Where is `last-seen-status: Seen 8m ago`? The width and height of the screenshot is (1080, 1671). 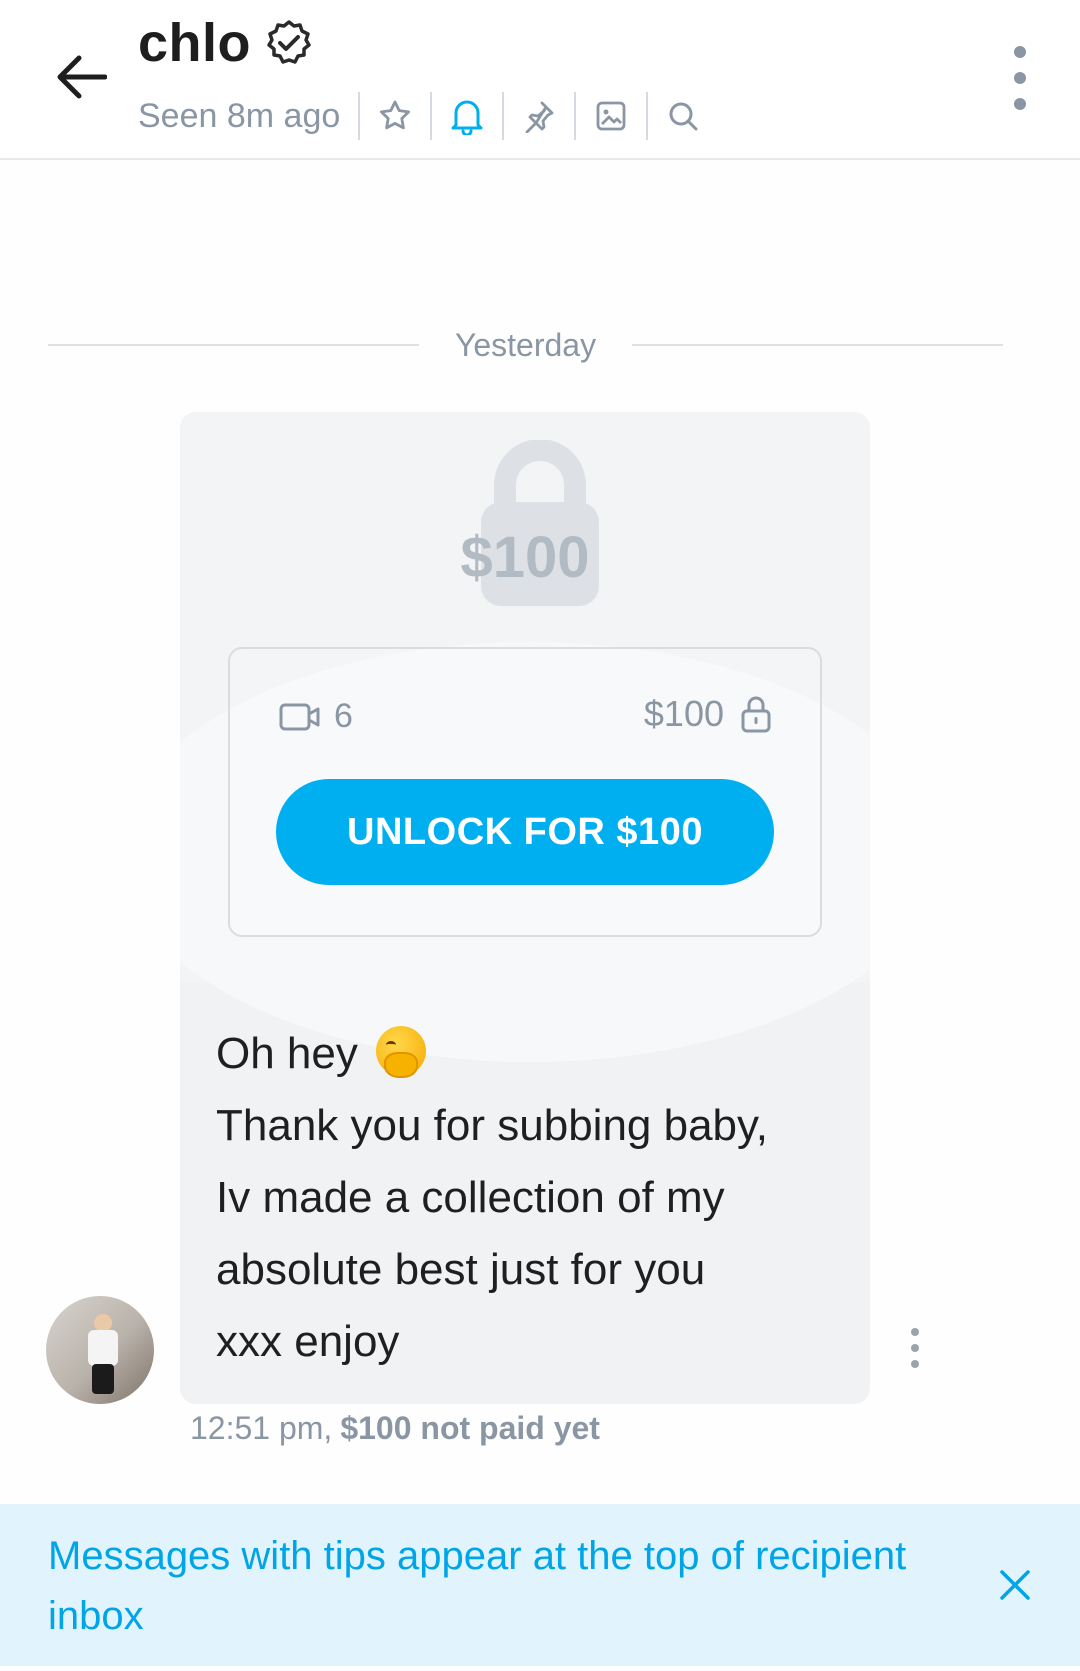 last-seen-status: Seen 8m ago is located at coordinates (239, 115).